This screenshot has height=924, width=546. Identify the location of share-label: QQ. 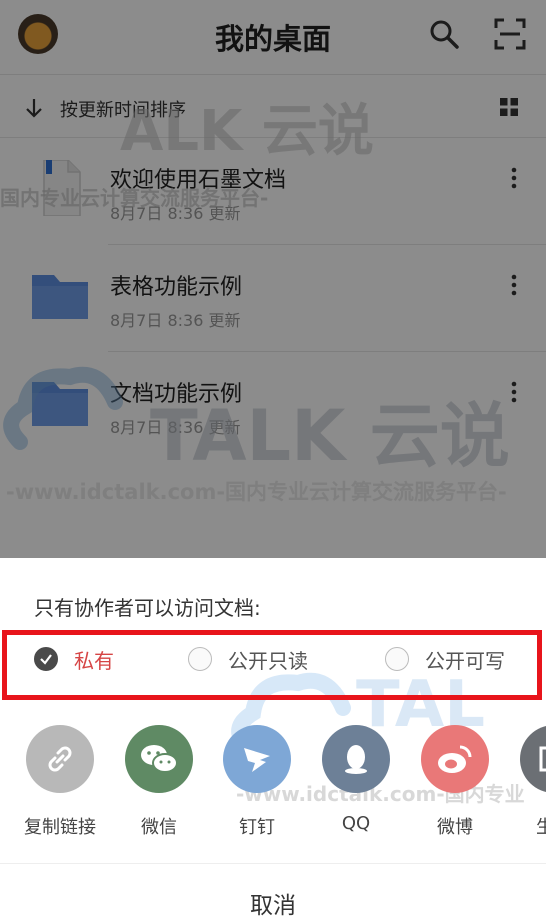
(356, 823).